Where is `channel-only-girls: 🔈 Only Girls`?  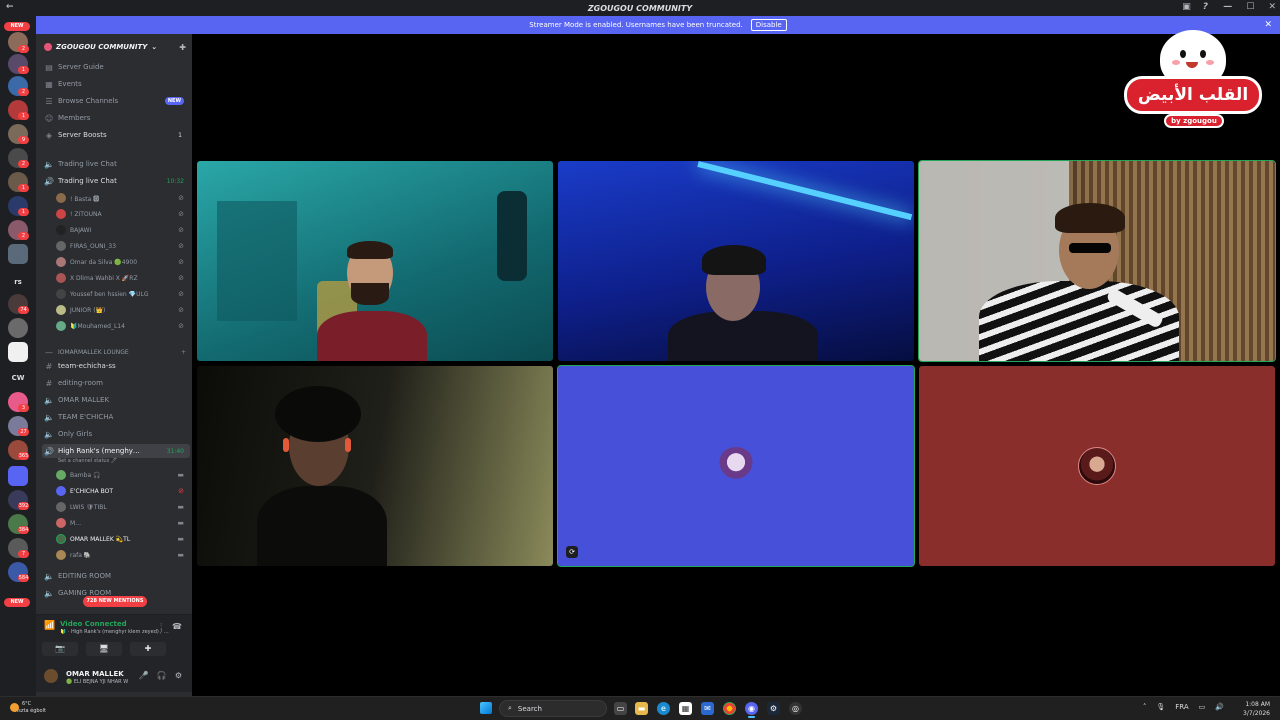
channel-only-girls: 🔈 Only Girls is located at coordinates (116, 434).